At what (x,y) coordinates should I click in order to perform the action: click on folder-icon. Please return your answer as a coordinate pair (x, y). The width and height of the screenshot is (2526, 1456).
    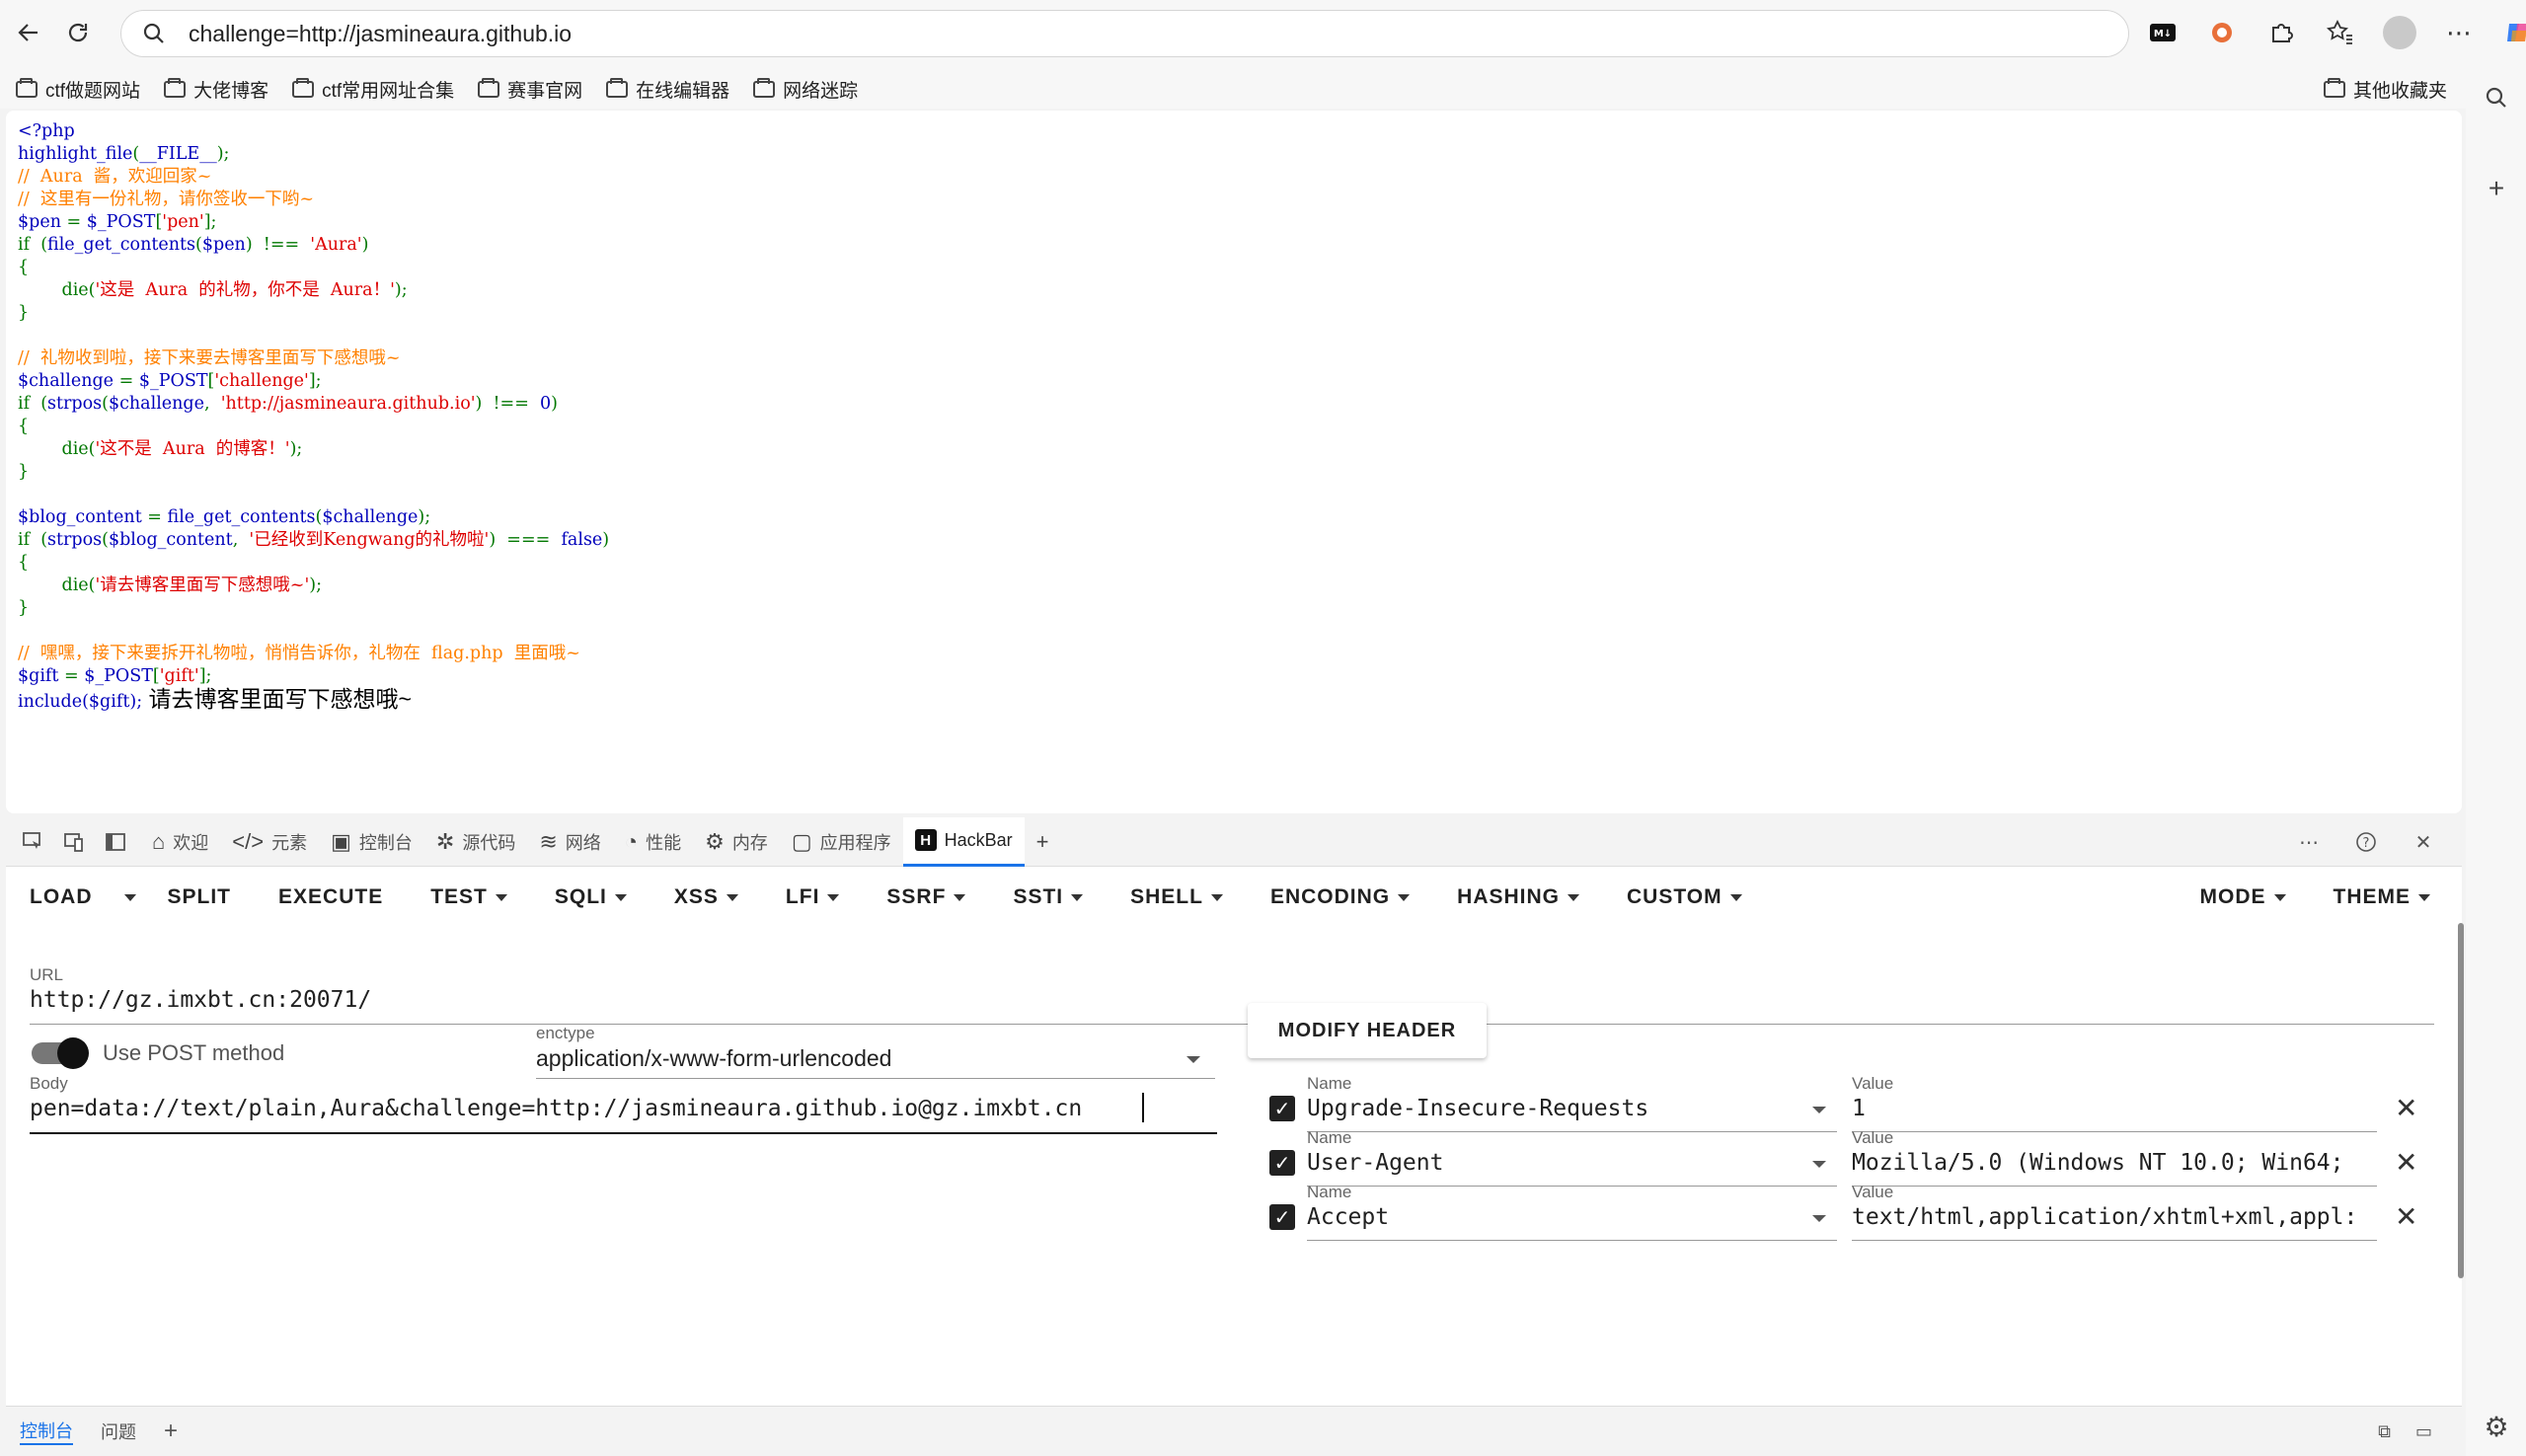
    Looking at the image, I should click on (764, 87).